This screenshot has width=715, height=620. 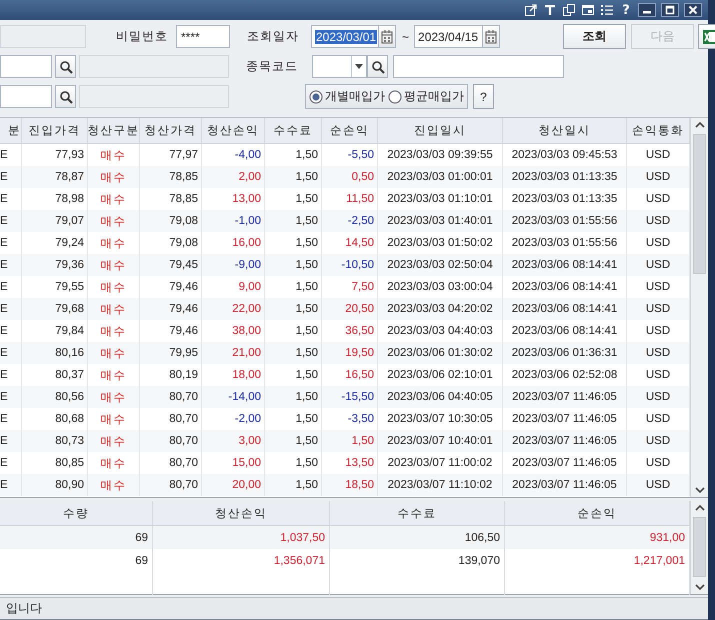 I want to click on table-cell: 106,50, so click(x=417, y=537).